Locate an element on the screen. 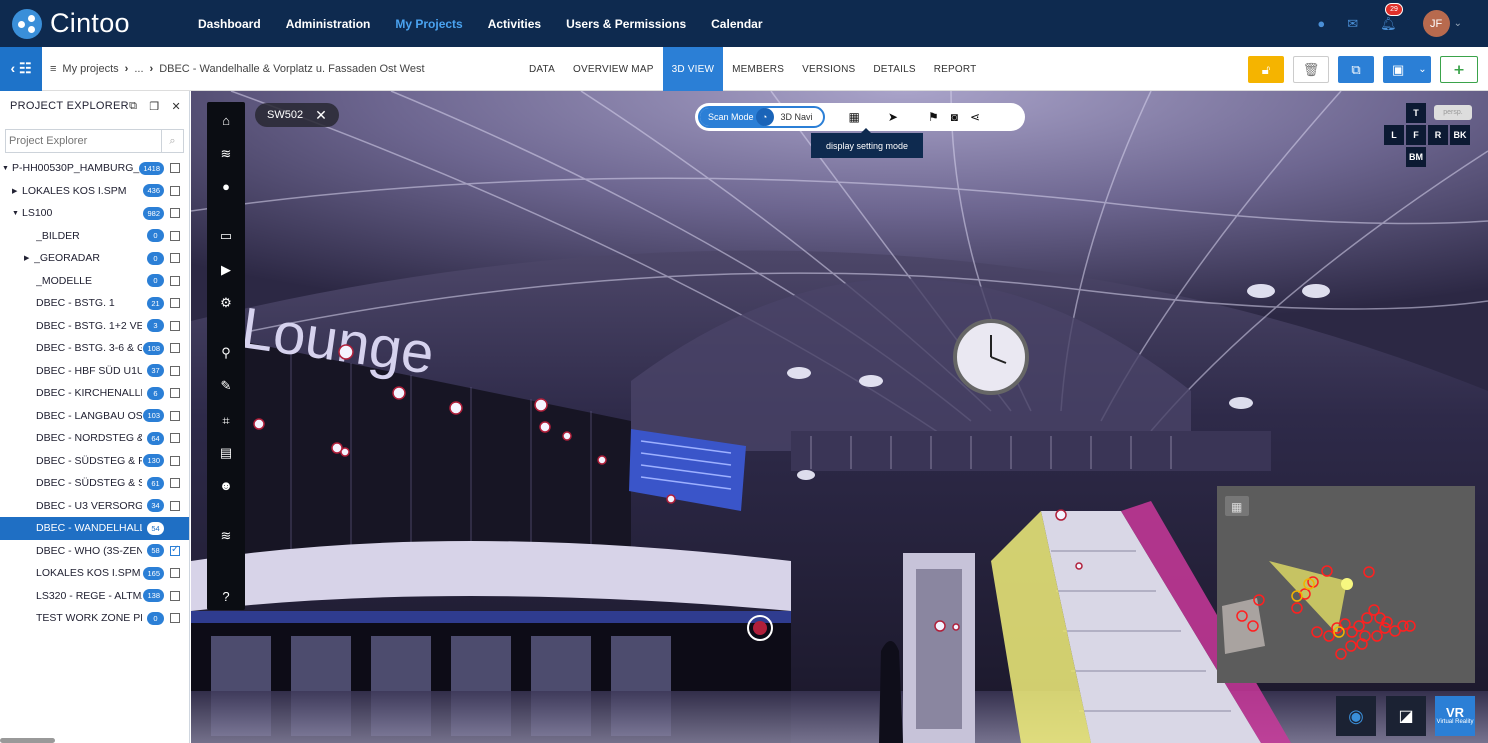 The width and height of the screenshot is (1488, 743). crop-icon: ⌗ is located at coordinates (226, 421).